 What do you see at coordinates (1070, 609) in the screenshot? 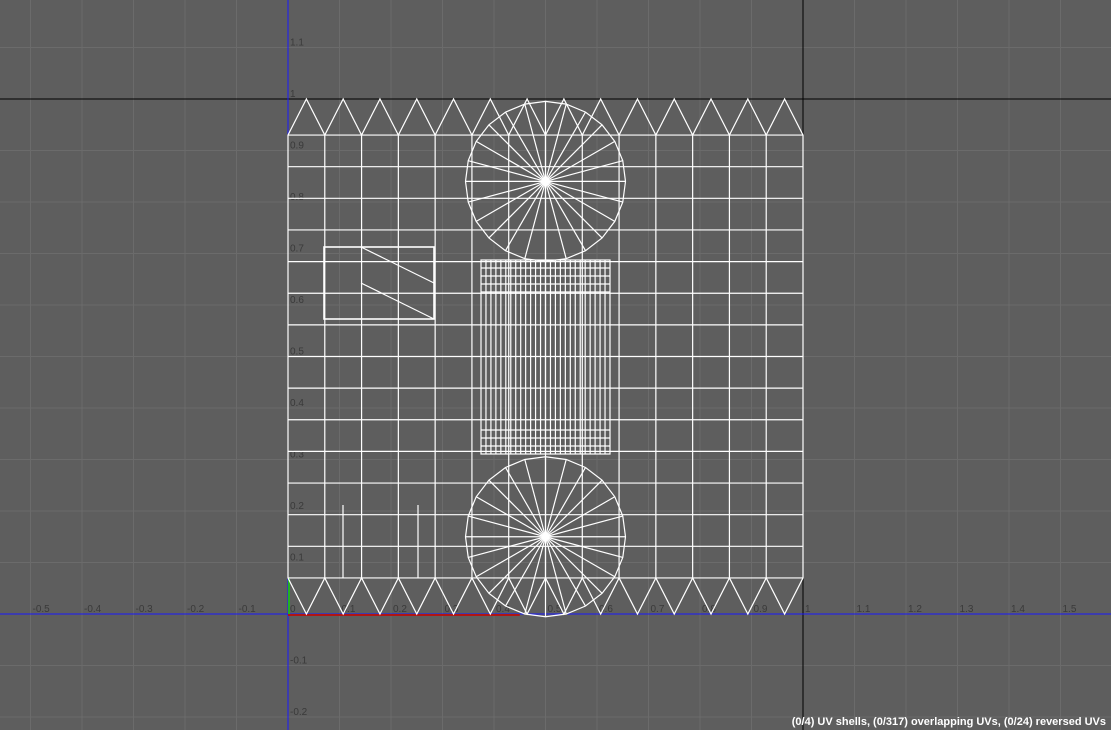
I see `u-tick-label: 1.5` at bounding box center [1070, 609].